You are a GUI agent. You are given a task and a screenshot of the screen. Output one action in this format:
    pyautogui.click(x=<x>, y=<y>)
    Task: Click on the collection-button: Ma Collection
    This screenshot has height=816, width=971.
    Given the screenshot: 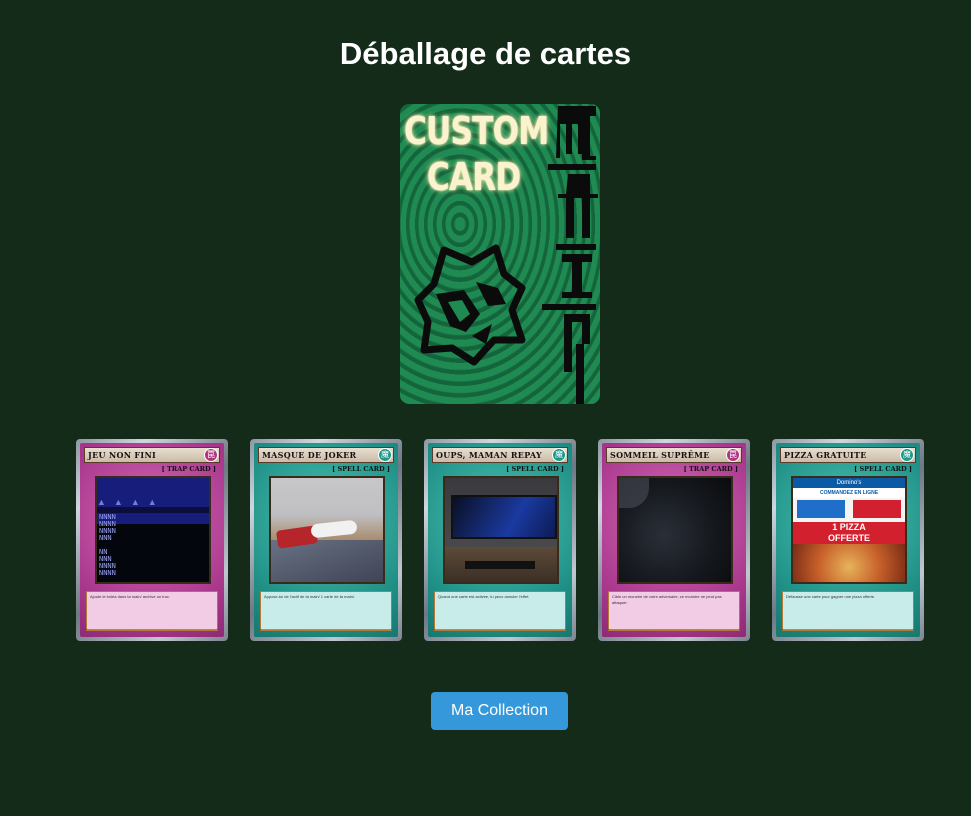 What is the action you would take?
    pyautogui.click(x=499, y=711)
    